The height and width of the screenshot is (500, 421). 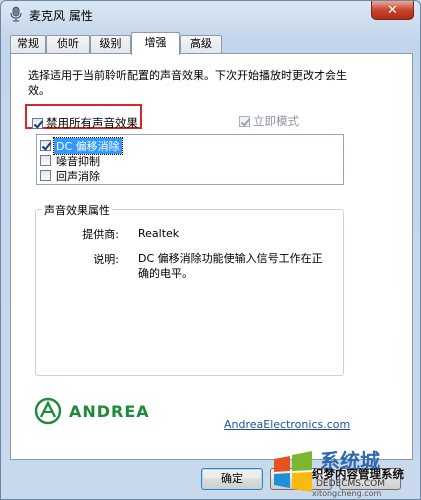 I want to click on tab-advanced: 高级, so click(x=201, y=44).